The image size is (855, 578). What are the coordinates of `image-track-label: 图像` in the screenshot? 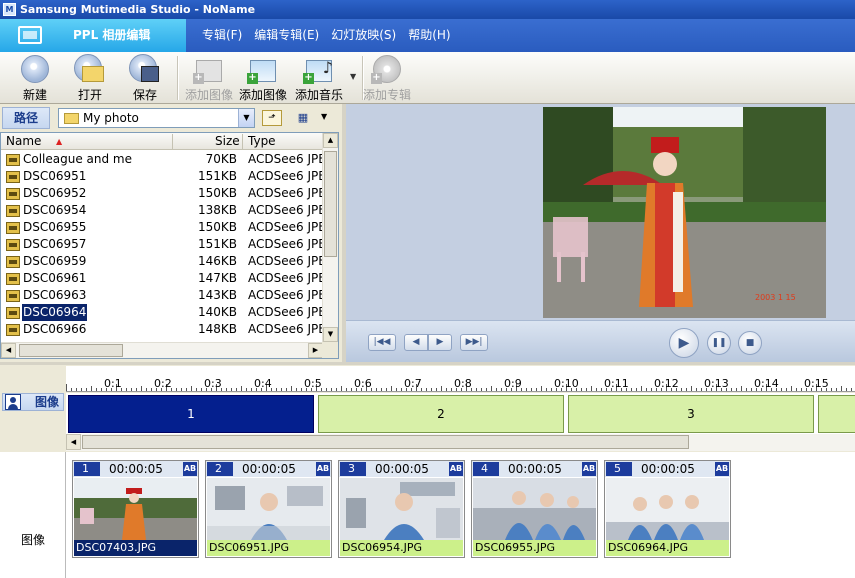 It's located at (33, 402).